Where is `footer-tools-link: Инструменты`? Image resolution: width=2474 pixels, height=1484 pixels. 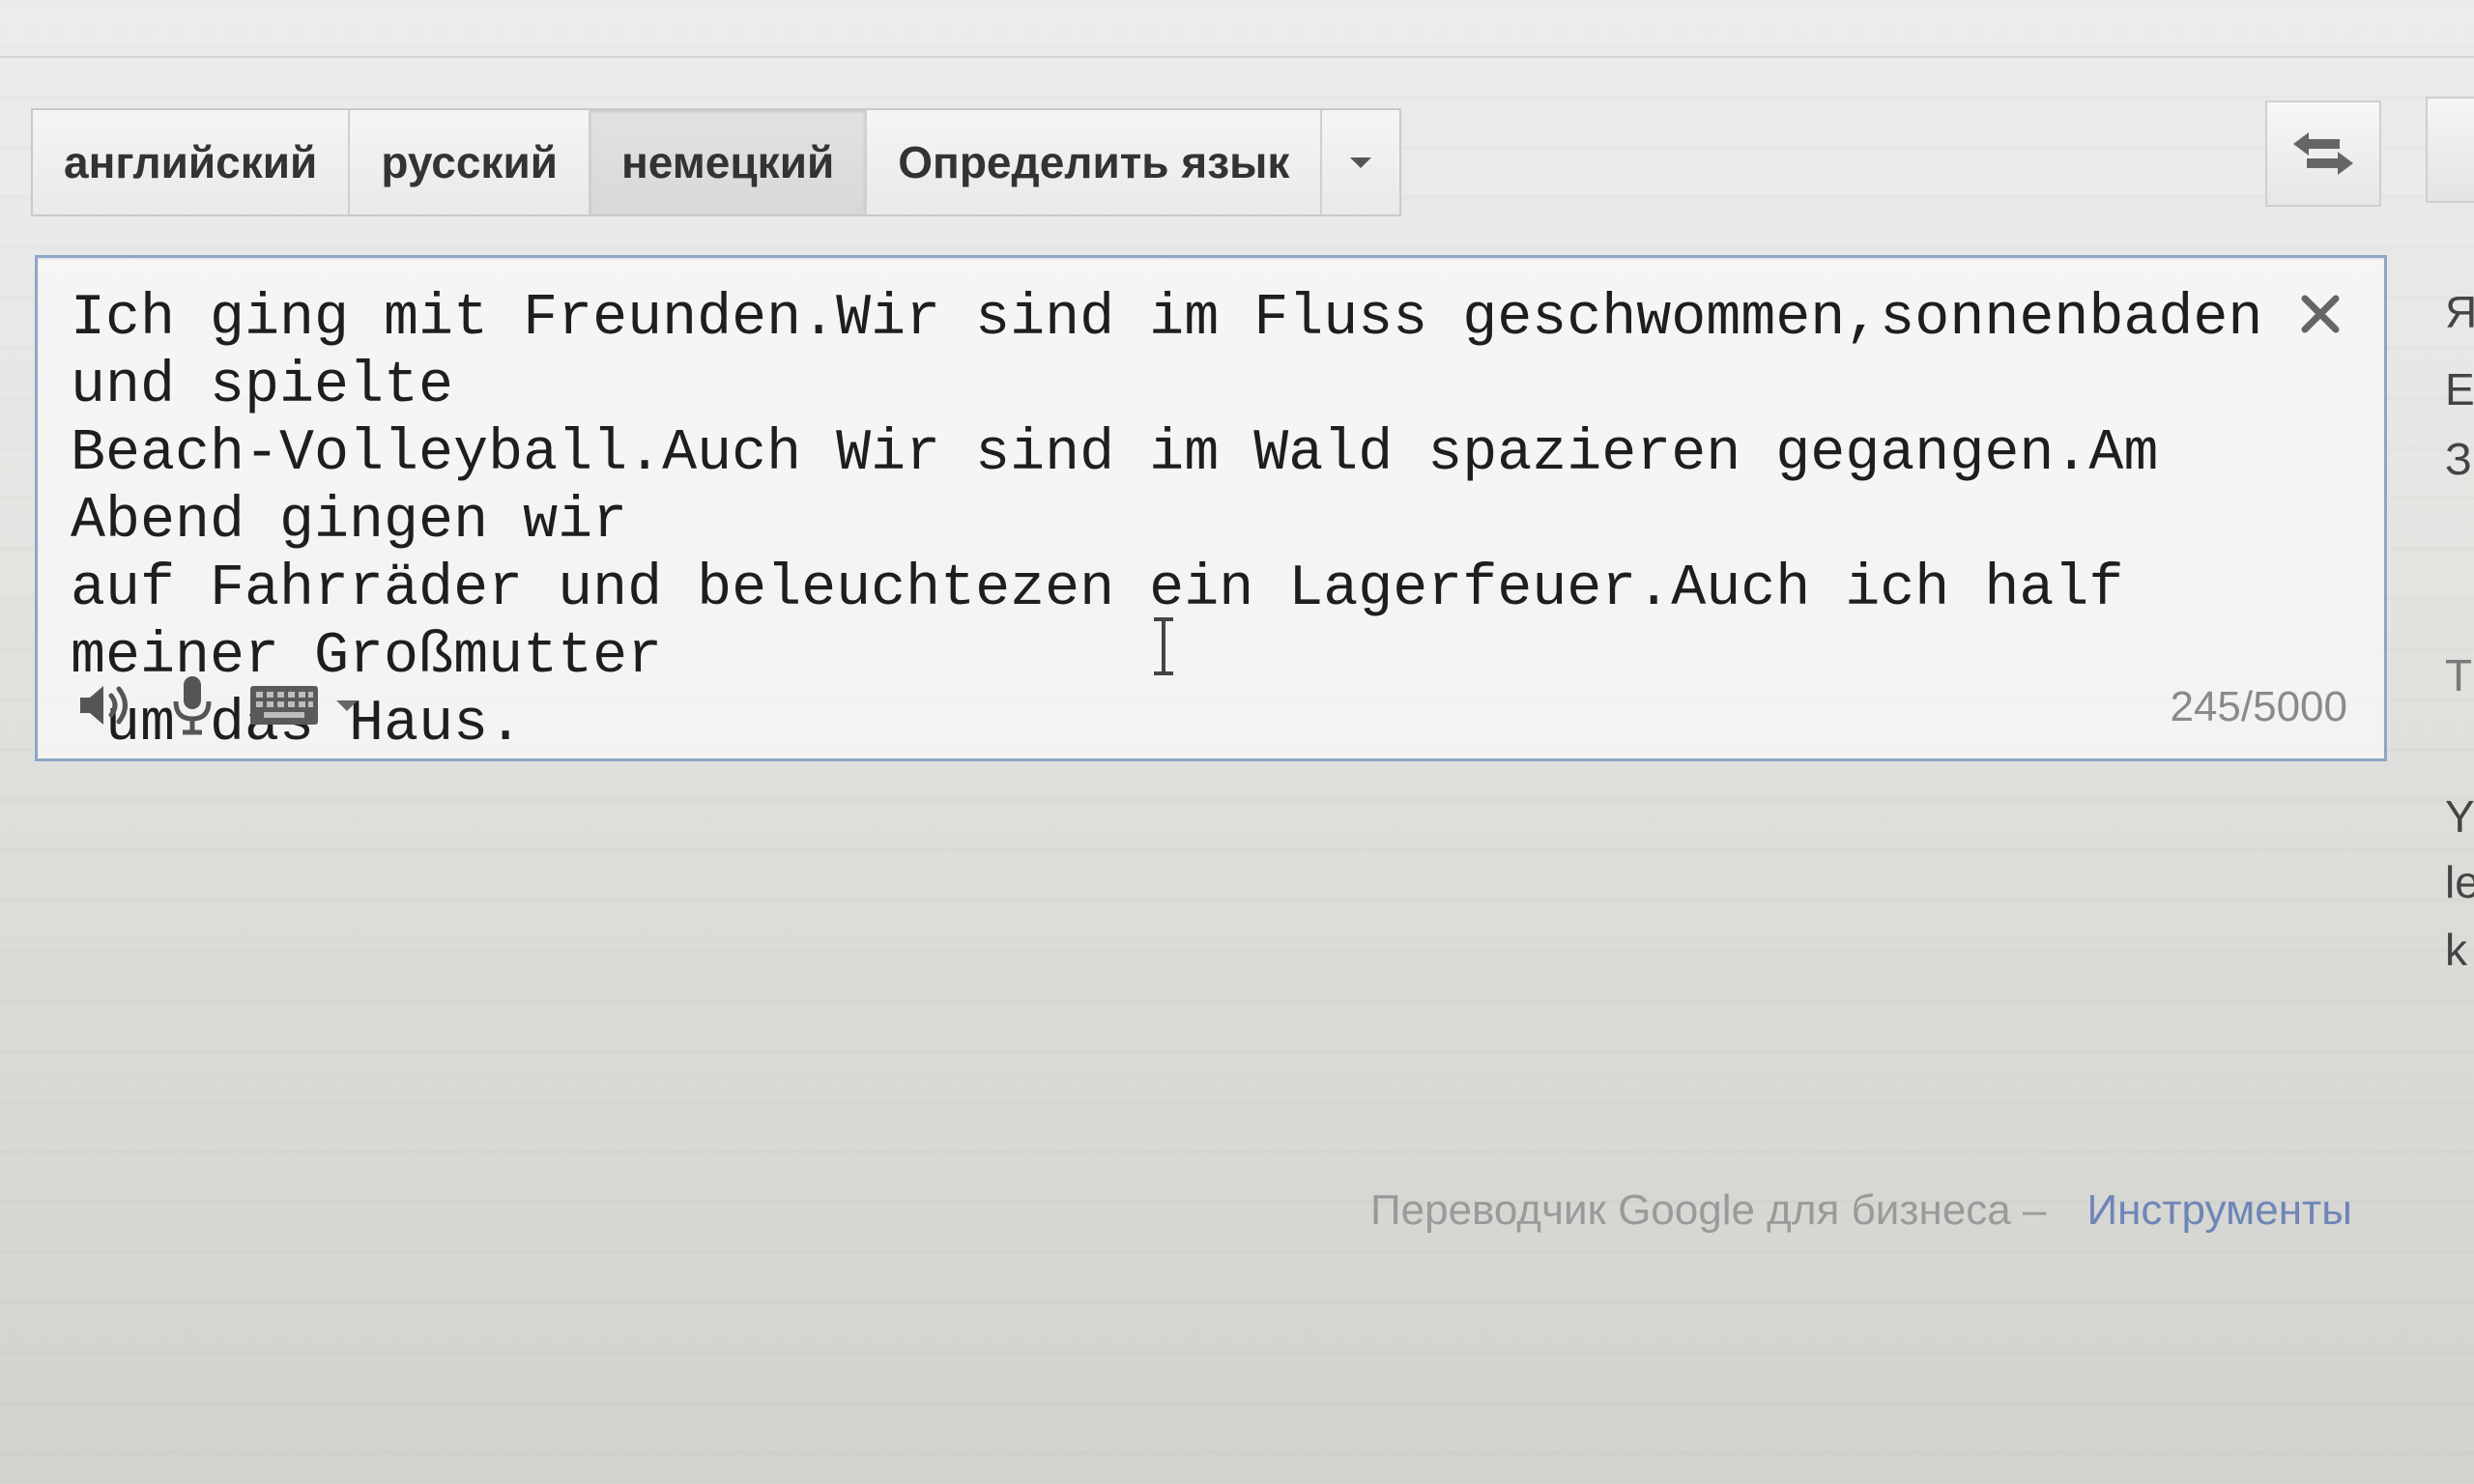
footer-tools-link: Инструменты is located at coordinates (2219, 1210).